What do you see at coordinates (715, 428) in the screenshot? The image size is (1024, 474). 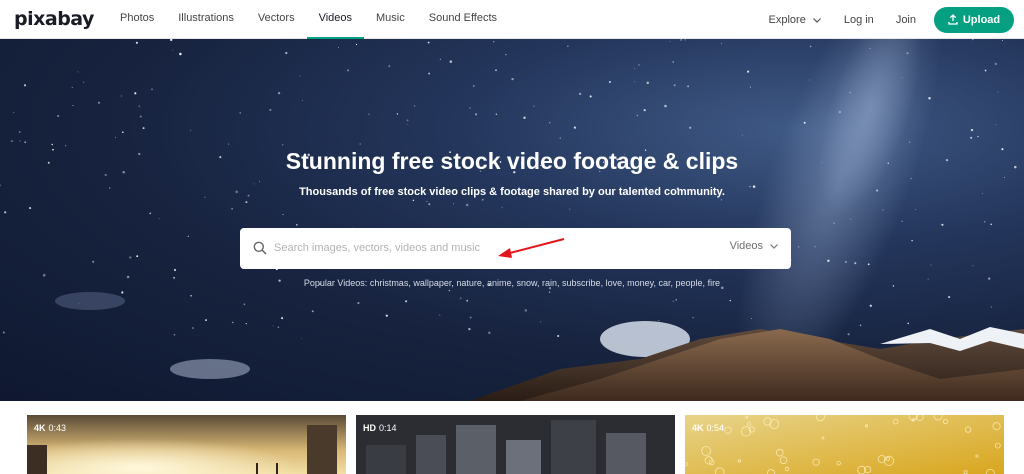 I see `video-duration: 0:54` at bounding box center [715, 428].